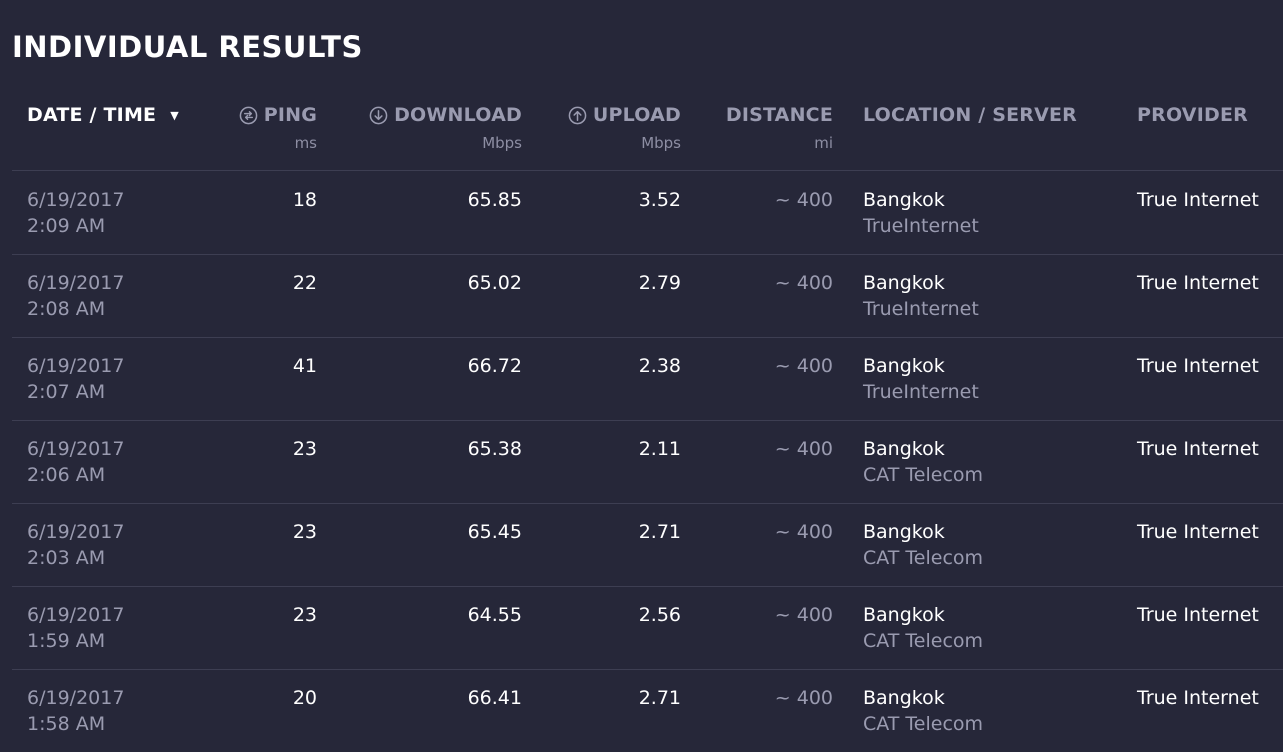  I want to click on column-header-date: DATE / TIME ▼, so click(103, 115).